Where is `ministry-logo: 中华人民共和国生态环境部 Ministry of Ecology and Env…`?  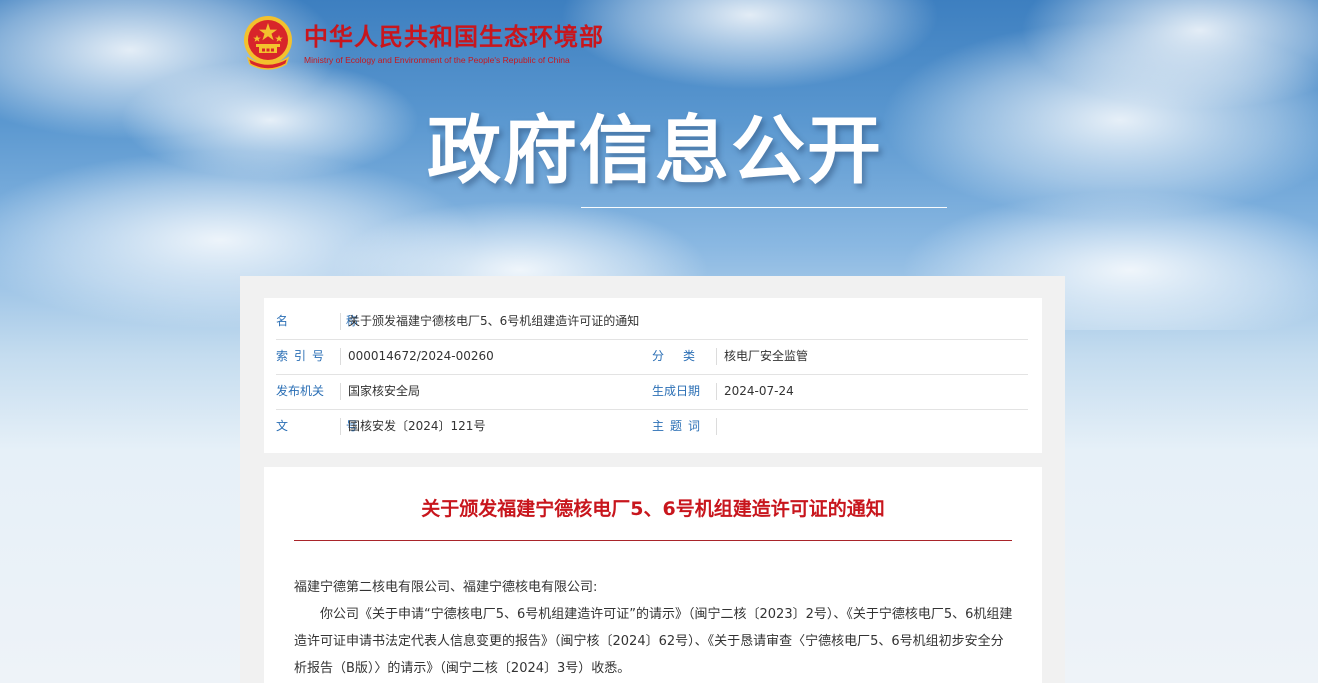 ministry-logo: 中华人民共和国生态环境部 Ministry of Ecology and Env… is located at coordinates (422, 43).